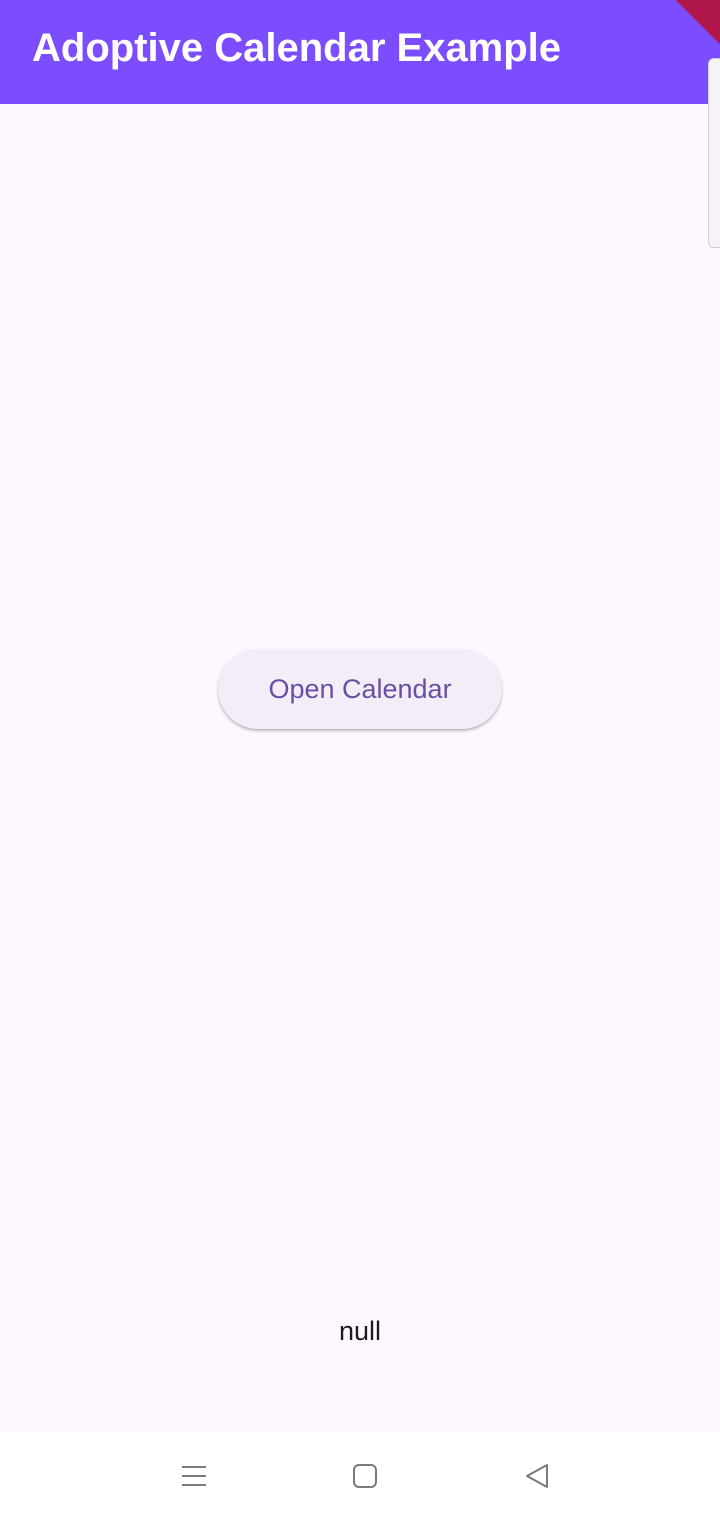  Describe the element at coordinates (360, 689) in the screenshot. I see `open-calendar-button: Open Calendar` at that location.